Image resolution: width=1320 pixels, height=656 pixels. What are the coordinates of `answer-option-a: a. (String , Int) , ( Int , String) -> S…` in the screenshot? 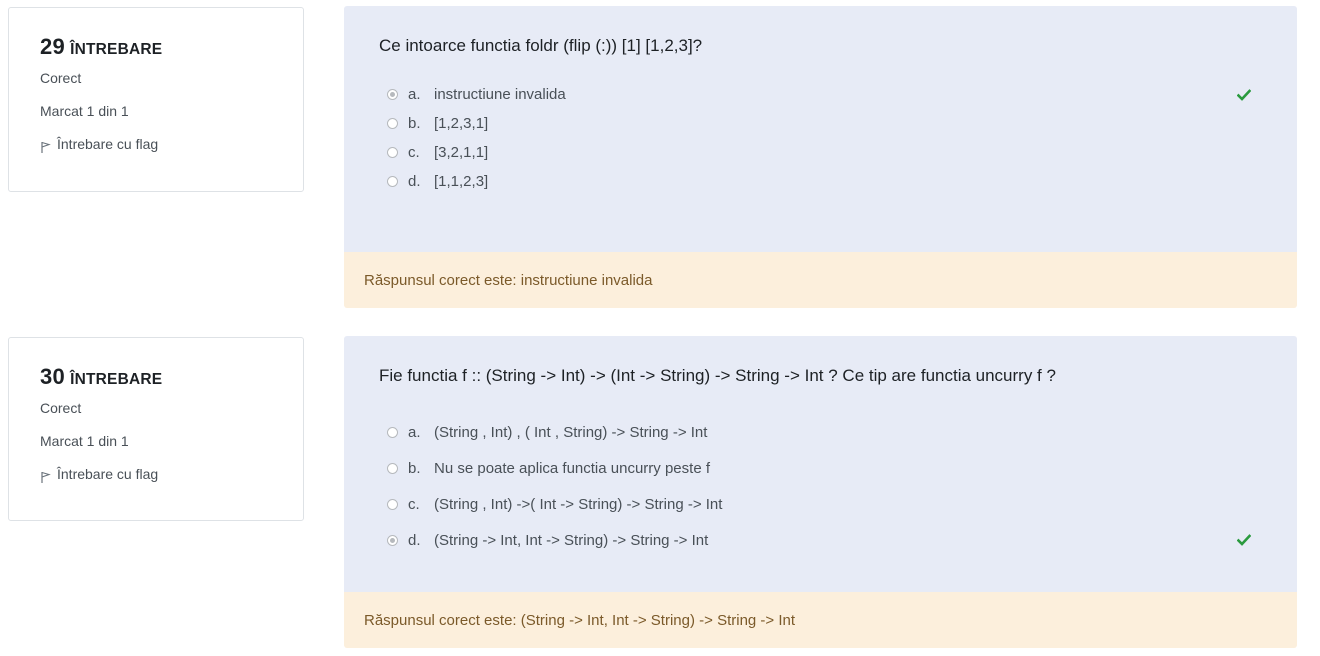 It's located at (820, 432).